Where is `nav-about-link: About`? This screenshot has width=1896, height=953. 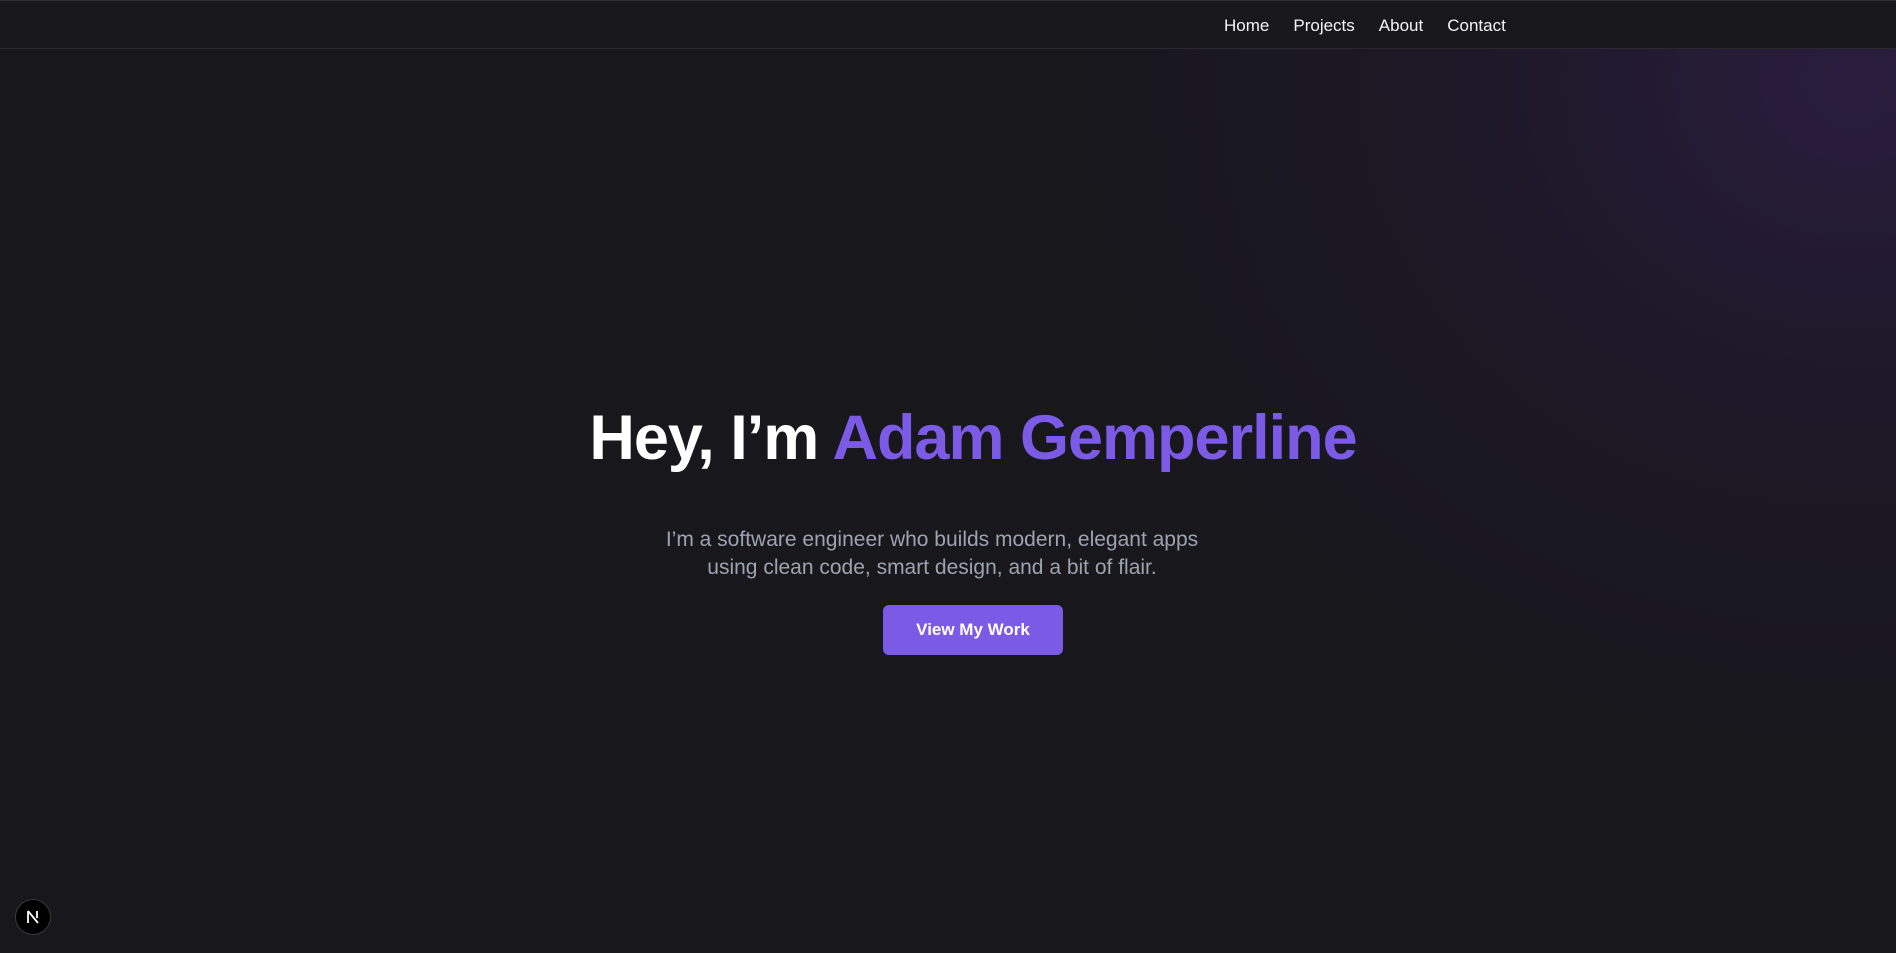 nav-about-link: About is located at coordinates (1401, 25).